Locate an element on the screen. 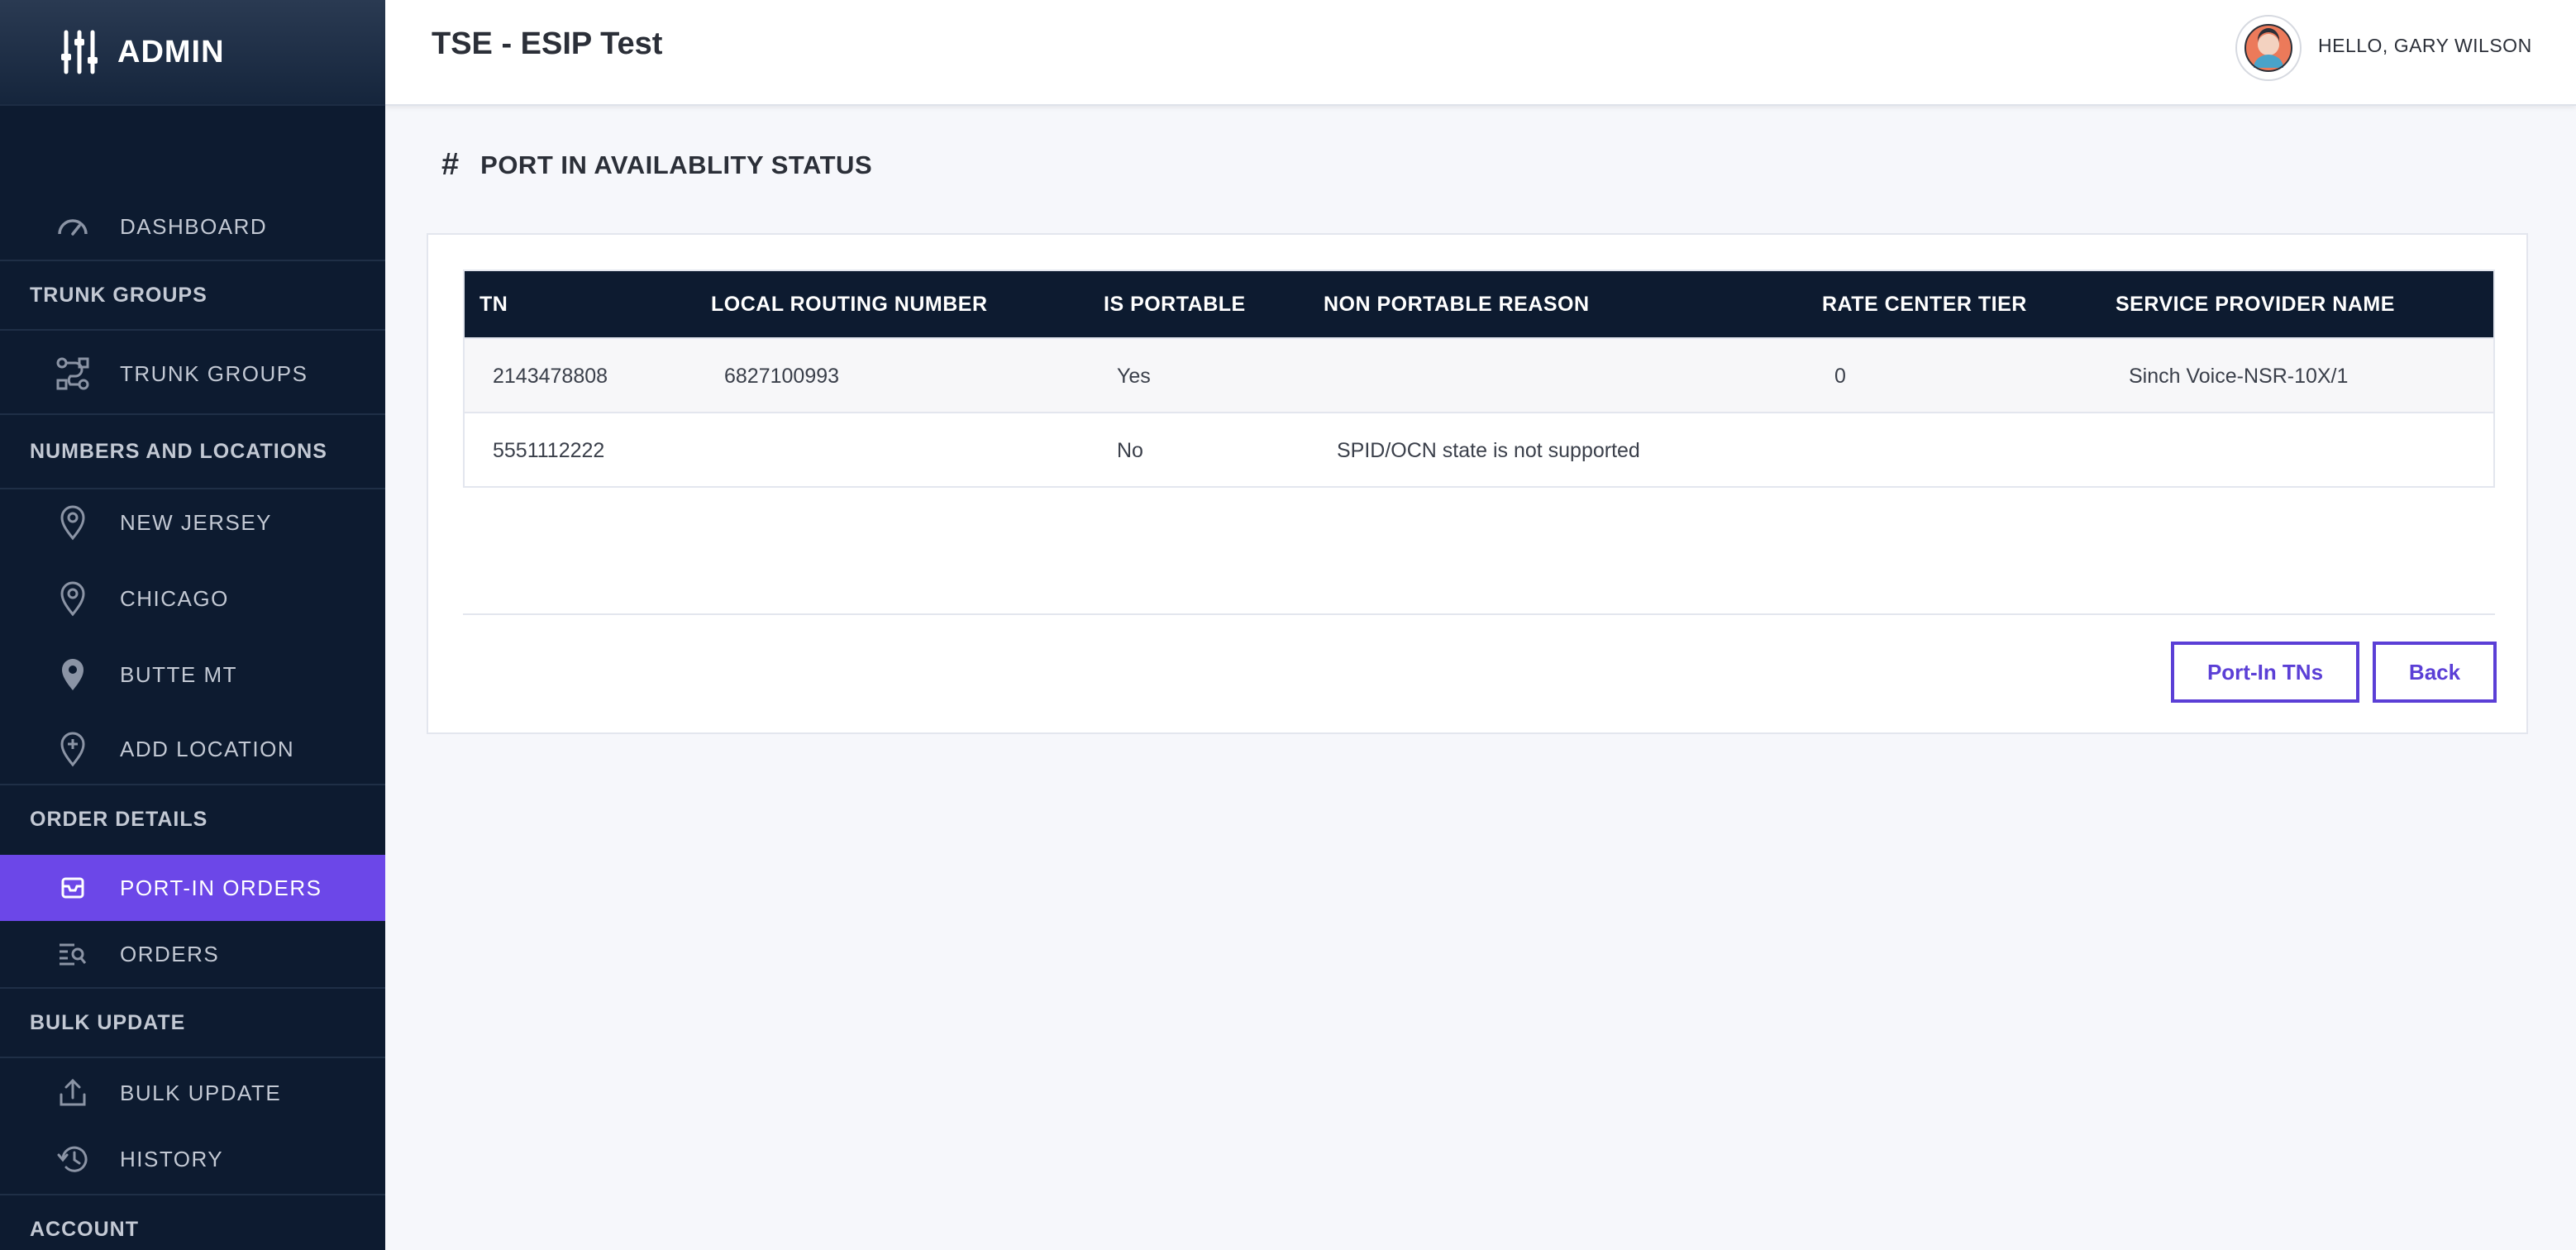  sidebar-item-port-in-orders: PORT-IN ORDERS is located at coordinates (192, 888).